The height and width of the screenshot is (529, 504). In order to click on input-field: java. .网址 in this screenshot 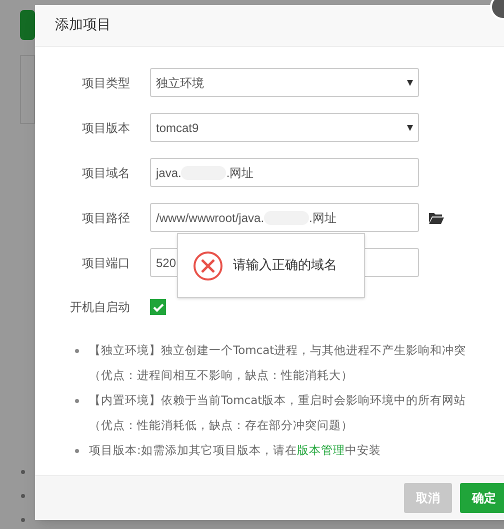, I will do `click(284, 172)`.